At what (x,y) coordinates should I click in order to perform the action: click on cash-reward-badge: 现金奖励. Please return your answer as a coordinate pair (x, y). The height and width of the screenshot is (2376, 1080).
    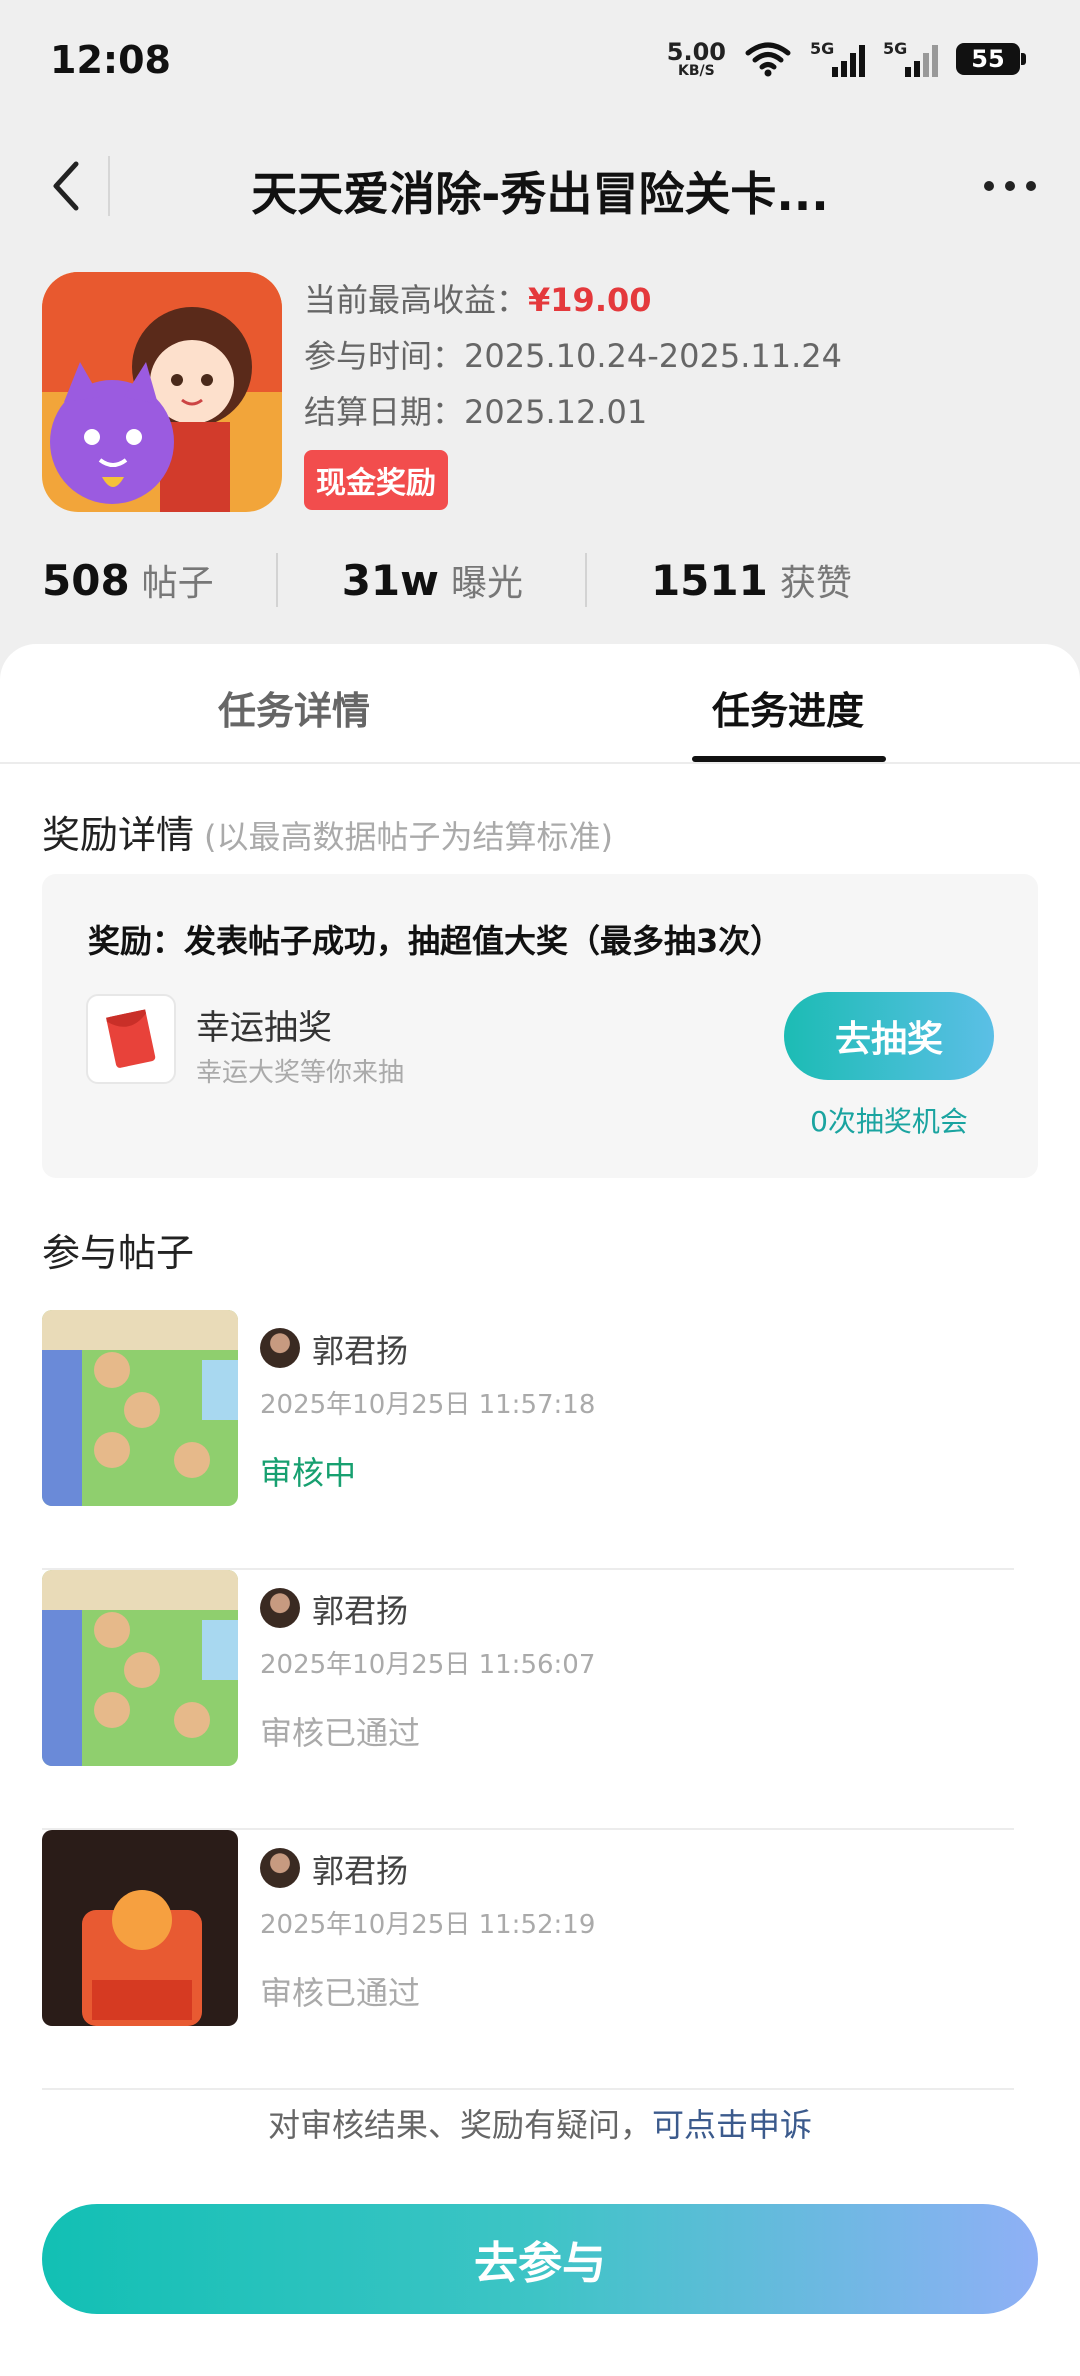
    Looking at the image, I should click on (376, 480).